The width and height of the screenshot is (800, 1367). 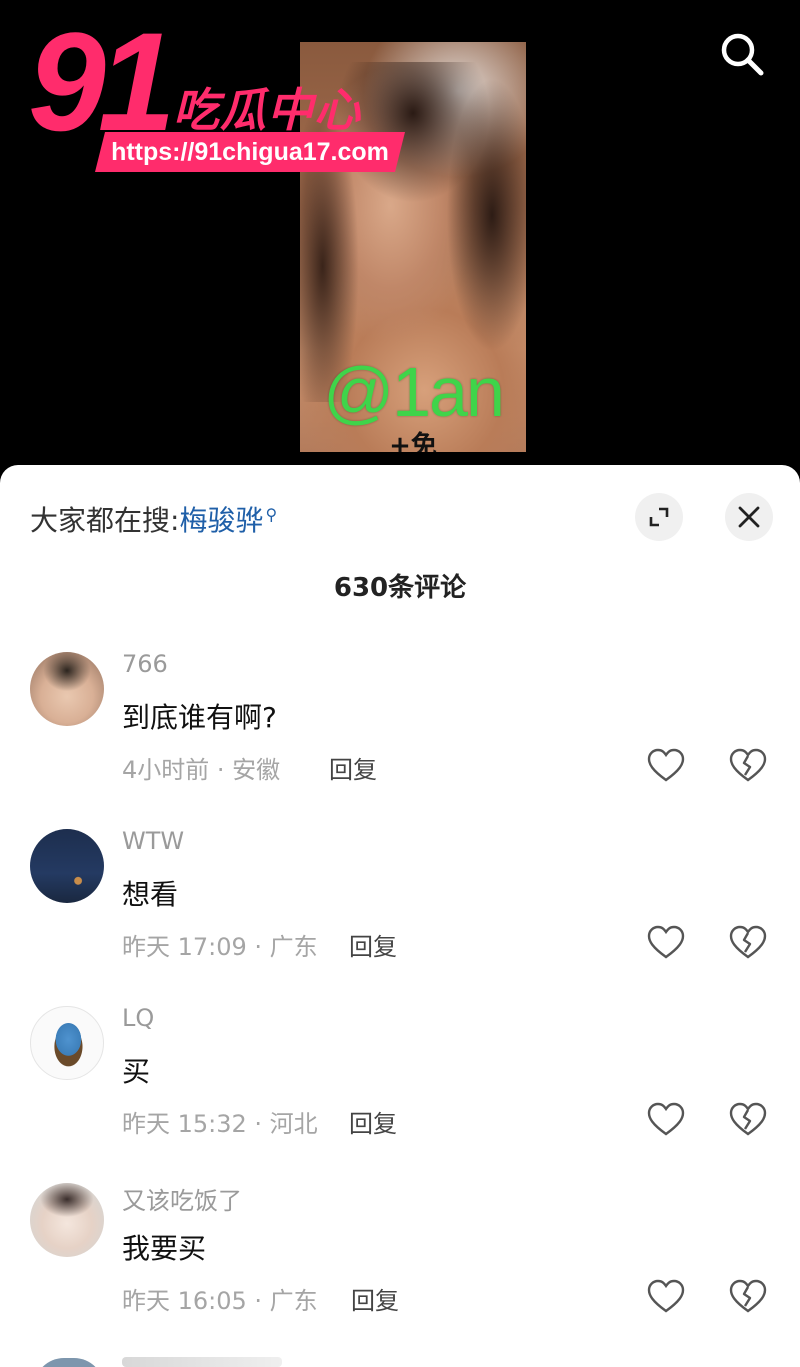 I want to click on video-handle-overlay: @1an, so click(x=414, y=392).